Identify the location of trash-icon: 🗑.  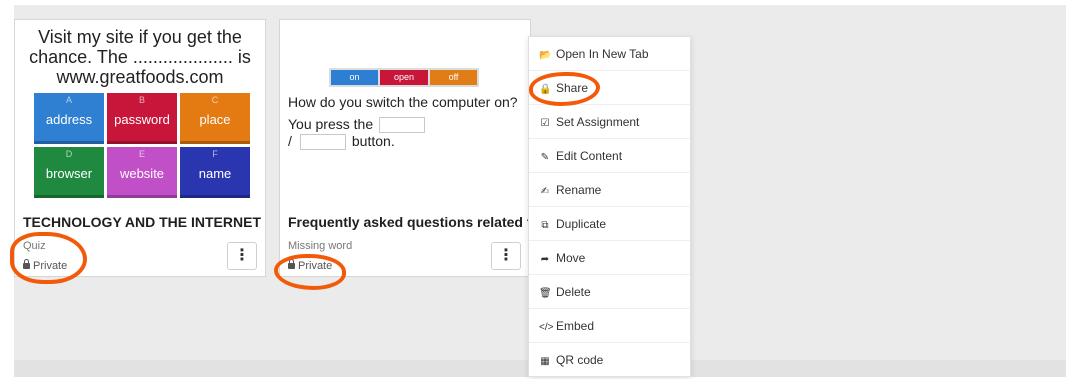
(545, 293).